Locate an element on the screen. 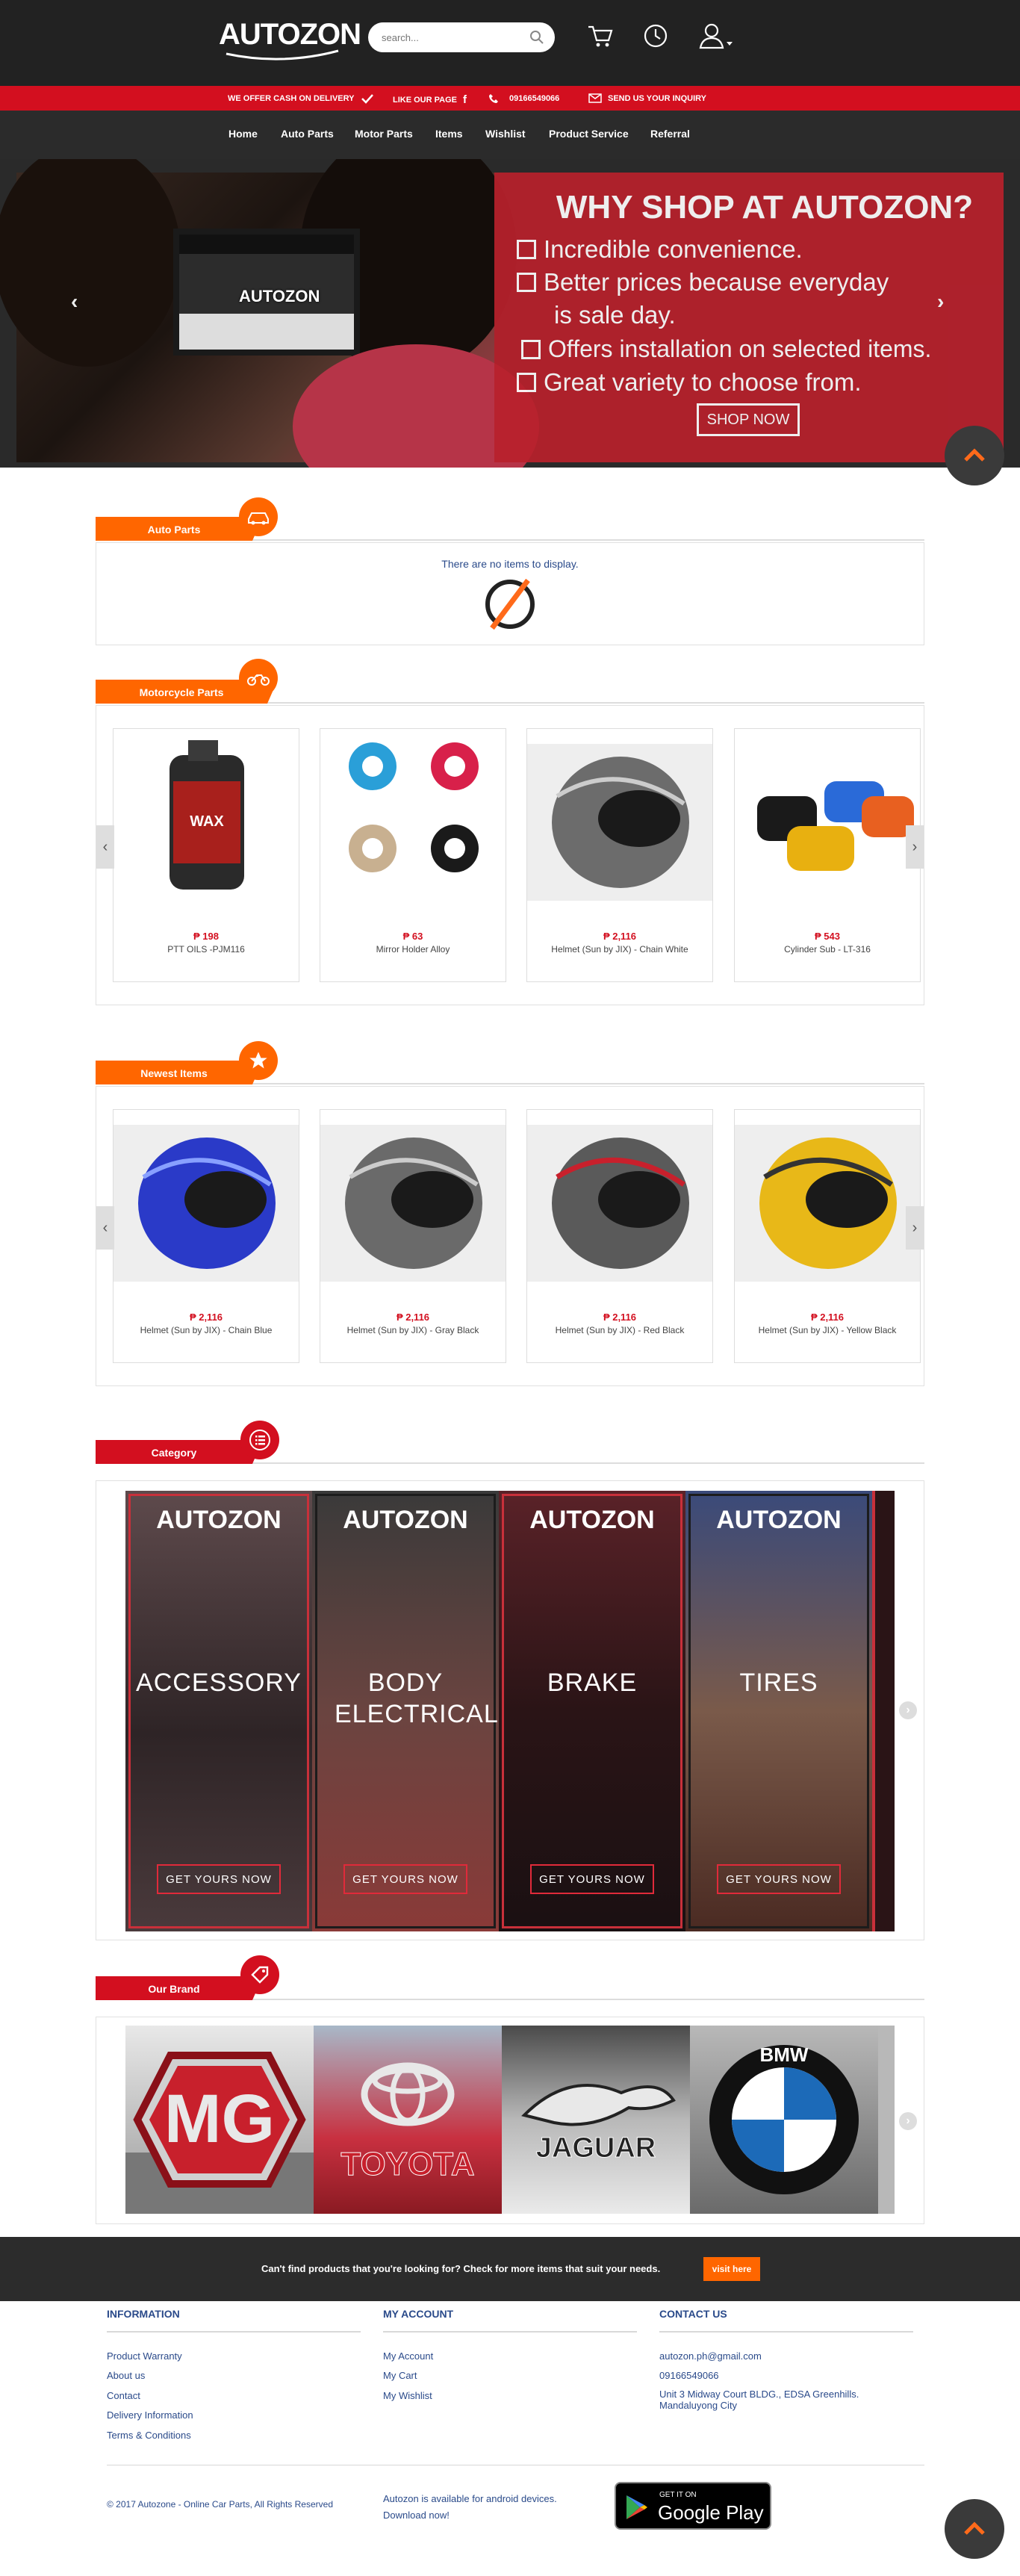 The height and width of the screenshot is (2576, 1020). nav-referral: Referral is located at coordinates (670, 134).